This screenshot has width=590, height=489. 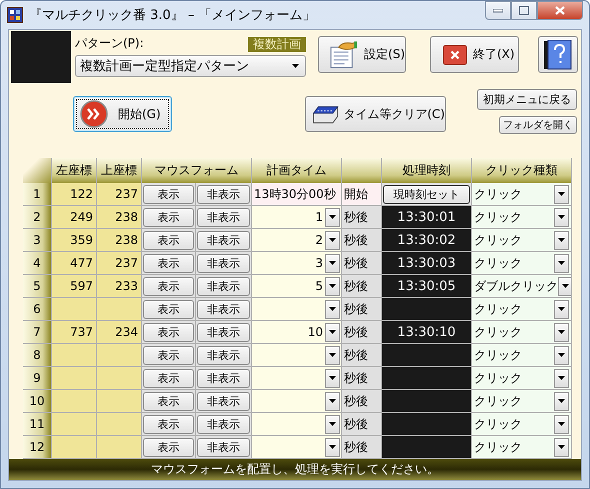 What do you see at coordinates (315, 332) in the screenshot?
I see `seconds-value: 10` at bounding box center [315, 332].